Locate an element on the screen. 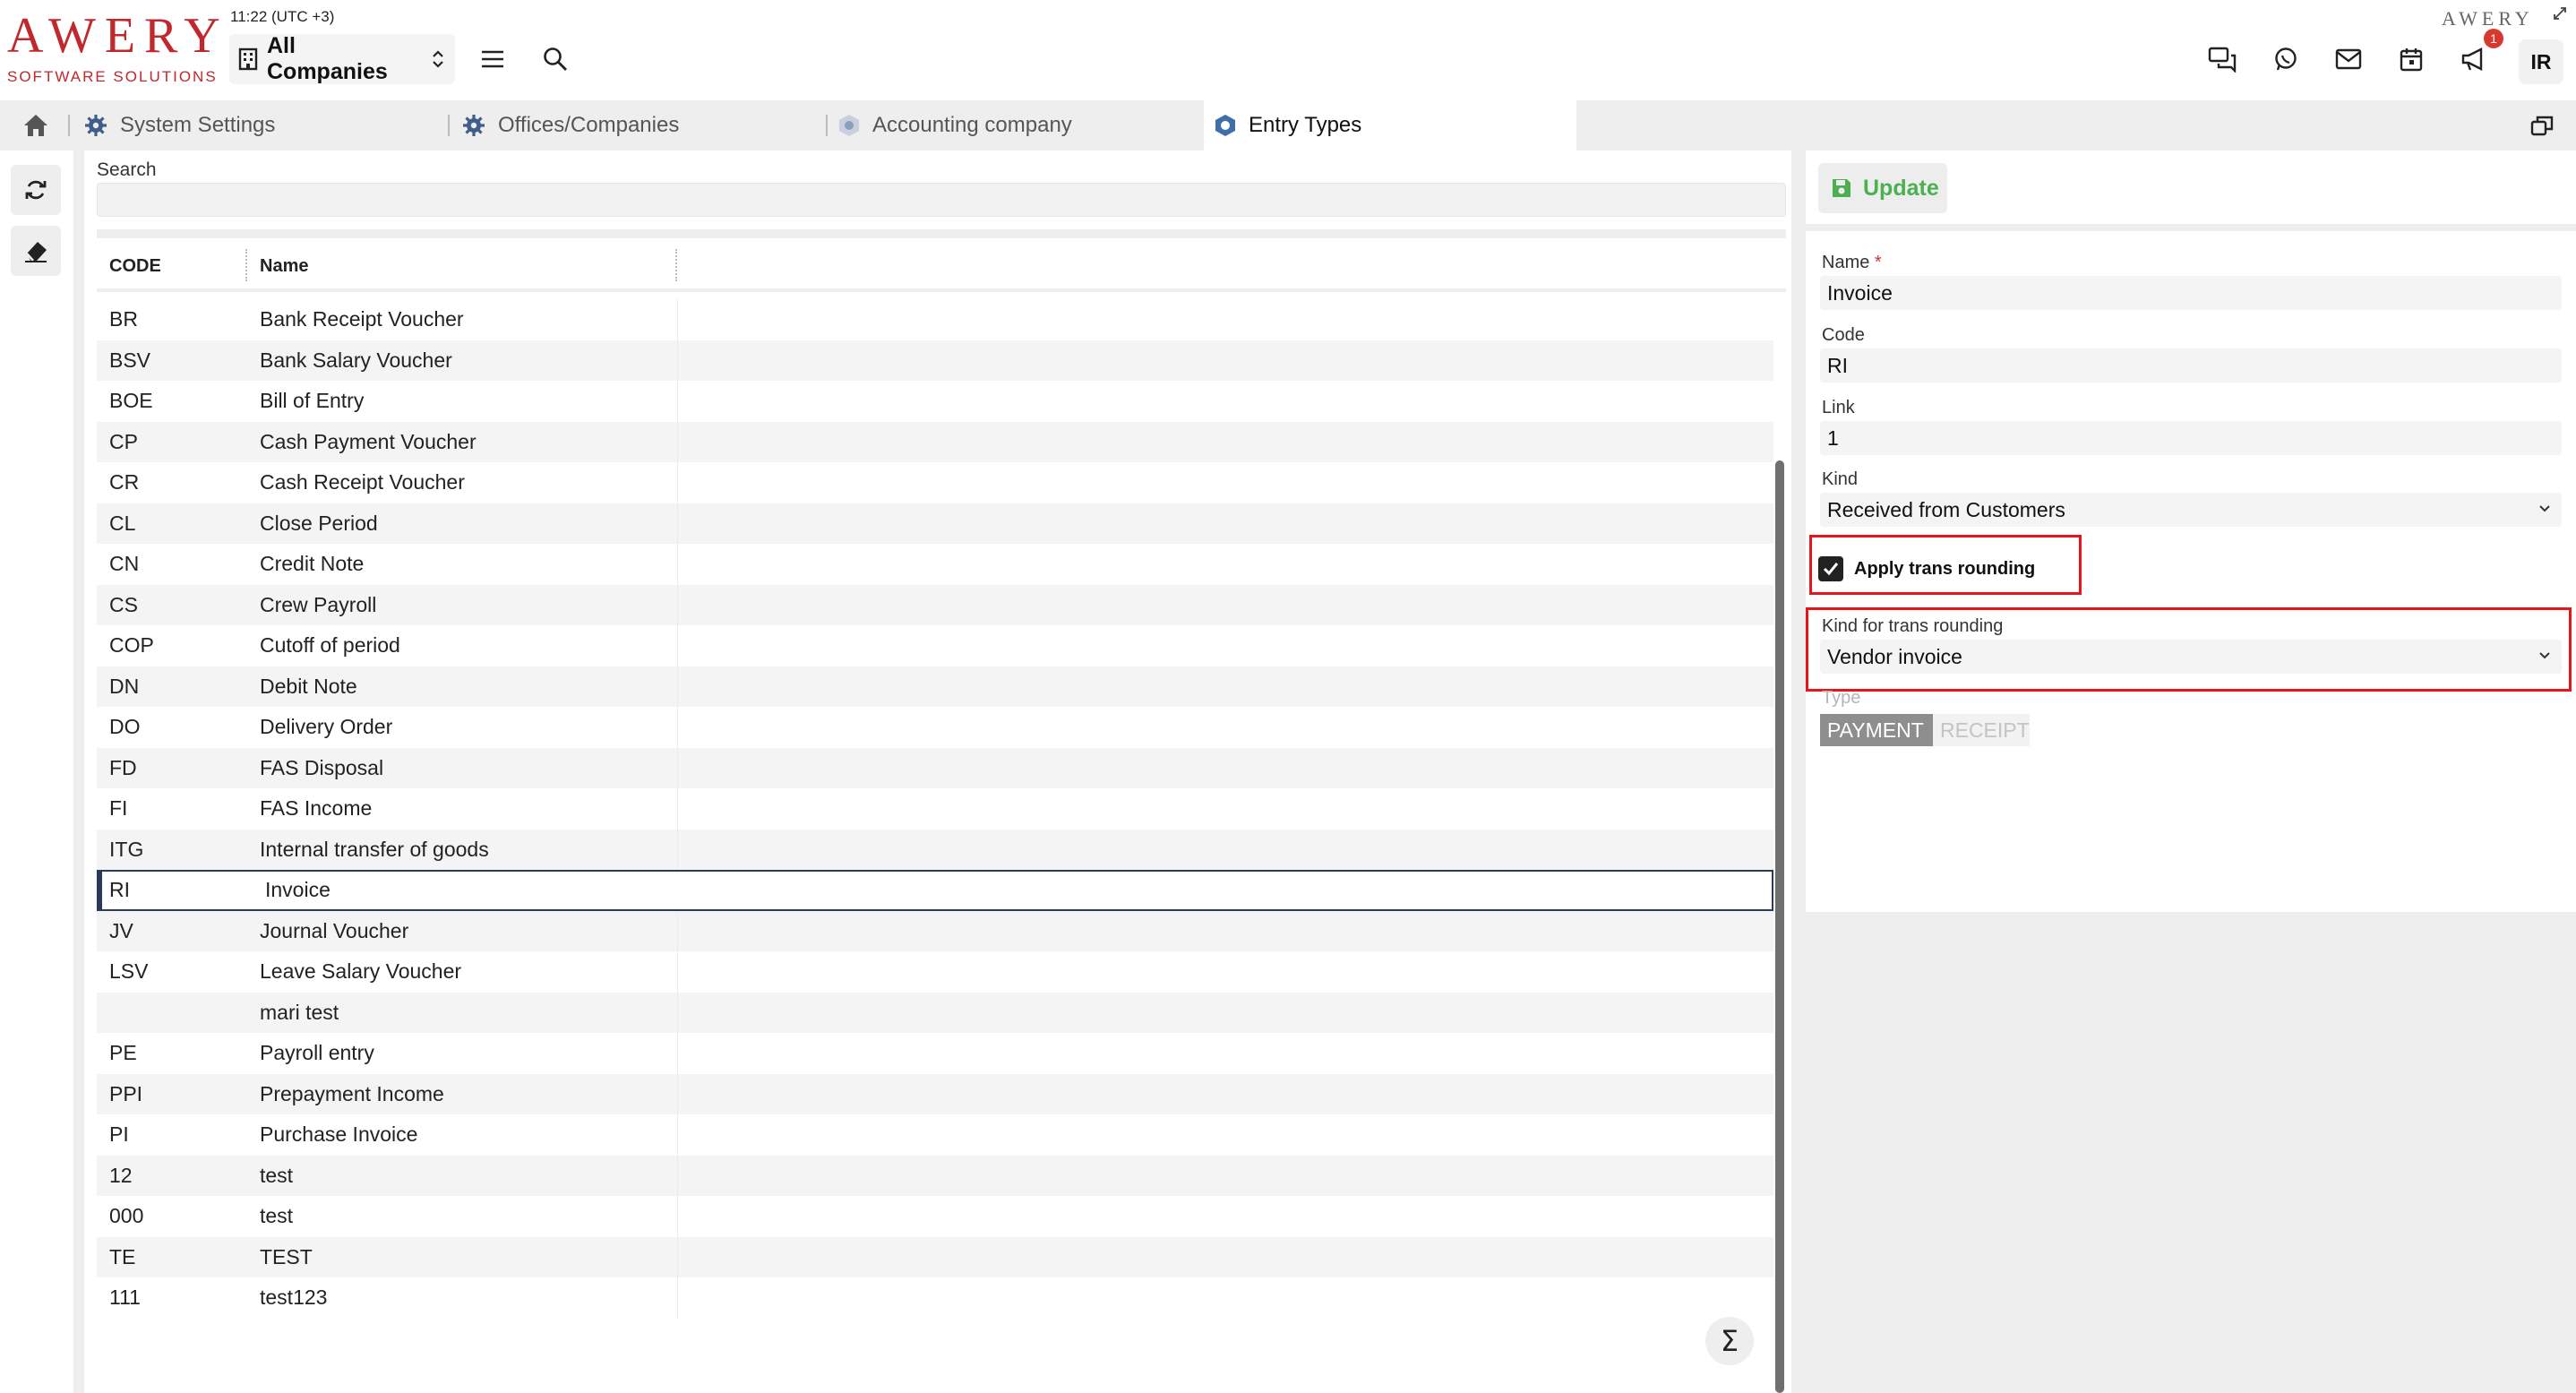  cell-name: Close Period is located at coordinates (319, 523).